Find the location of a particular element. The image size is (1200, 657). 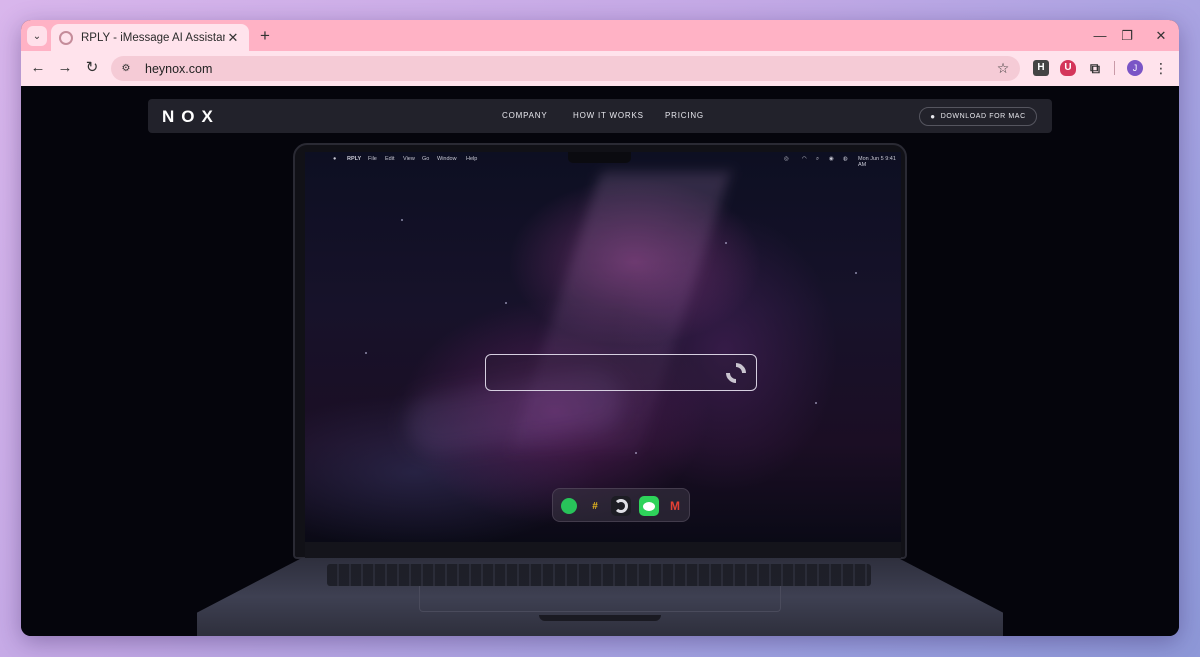

extension-h-icon: H is located at coordinates (1041, 68).